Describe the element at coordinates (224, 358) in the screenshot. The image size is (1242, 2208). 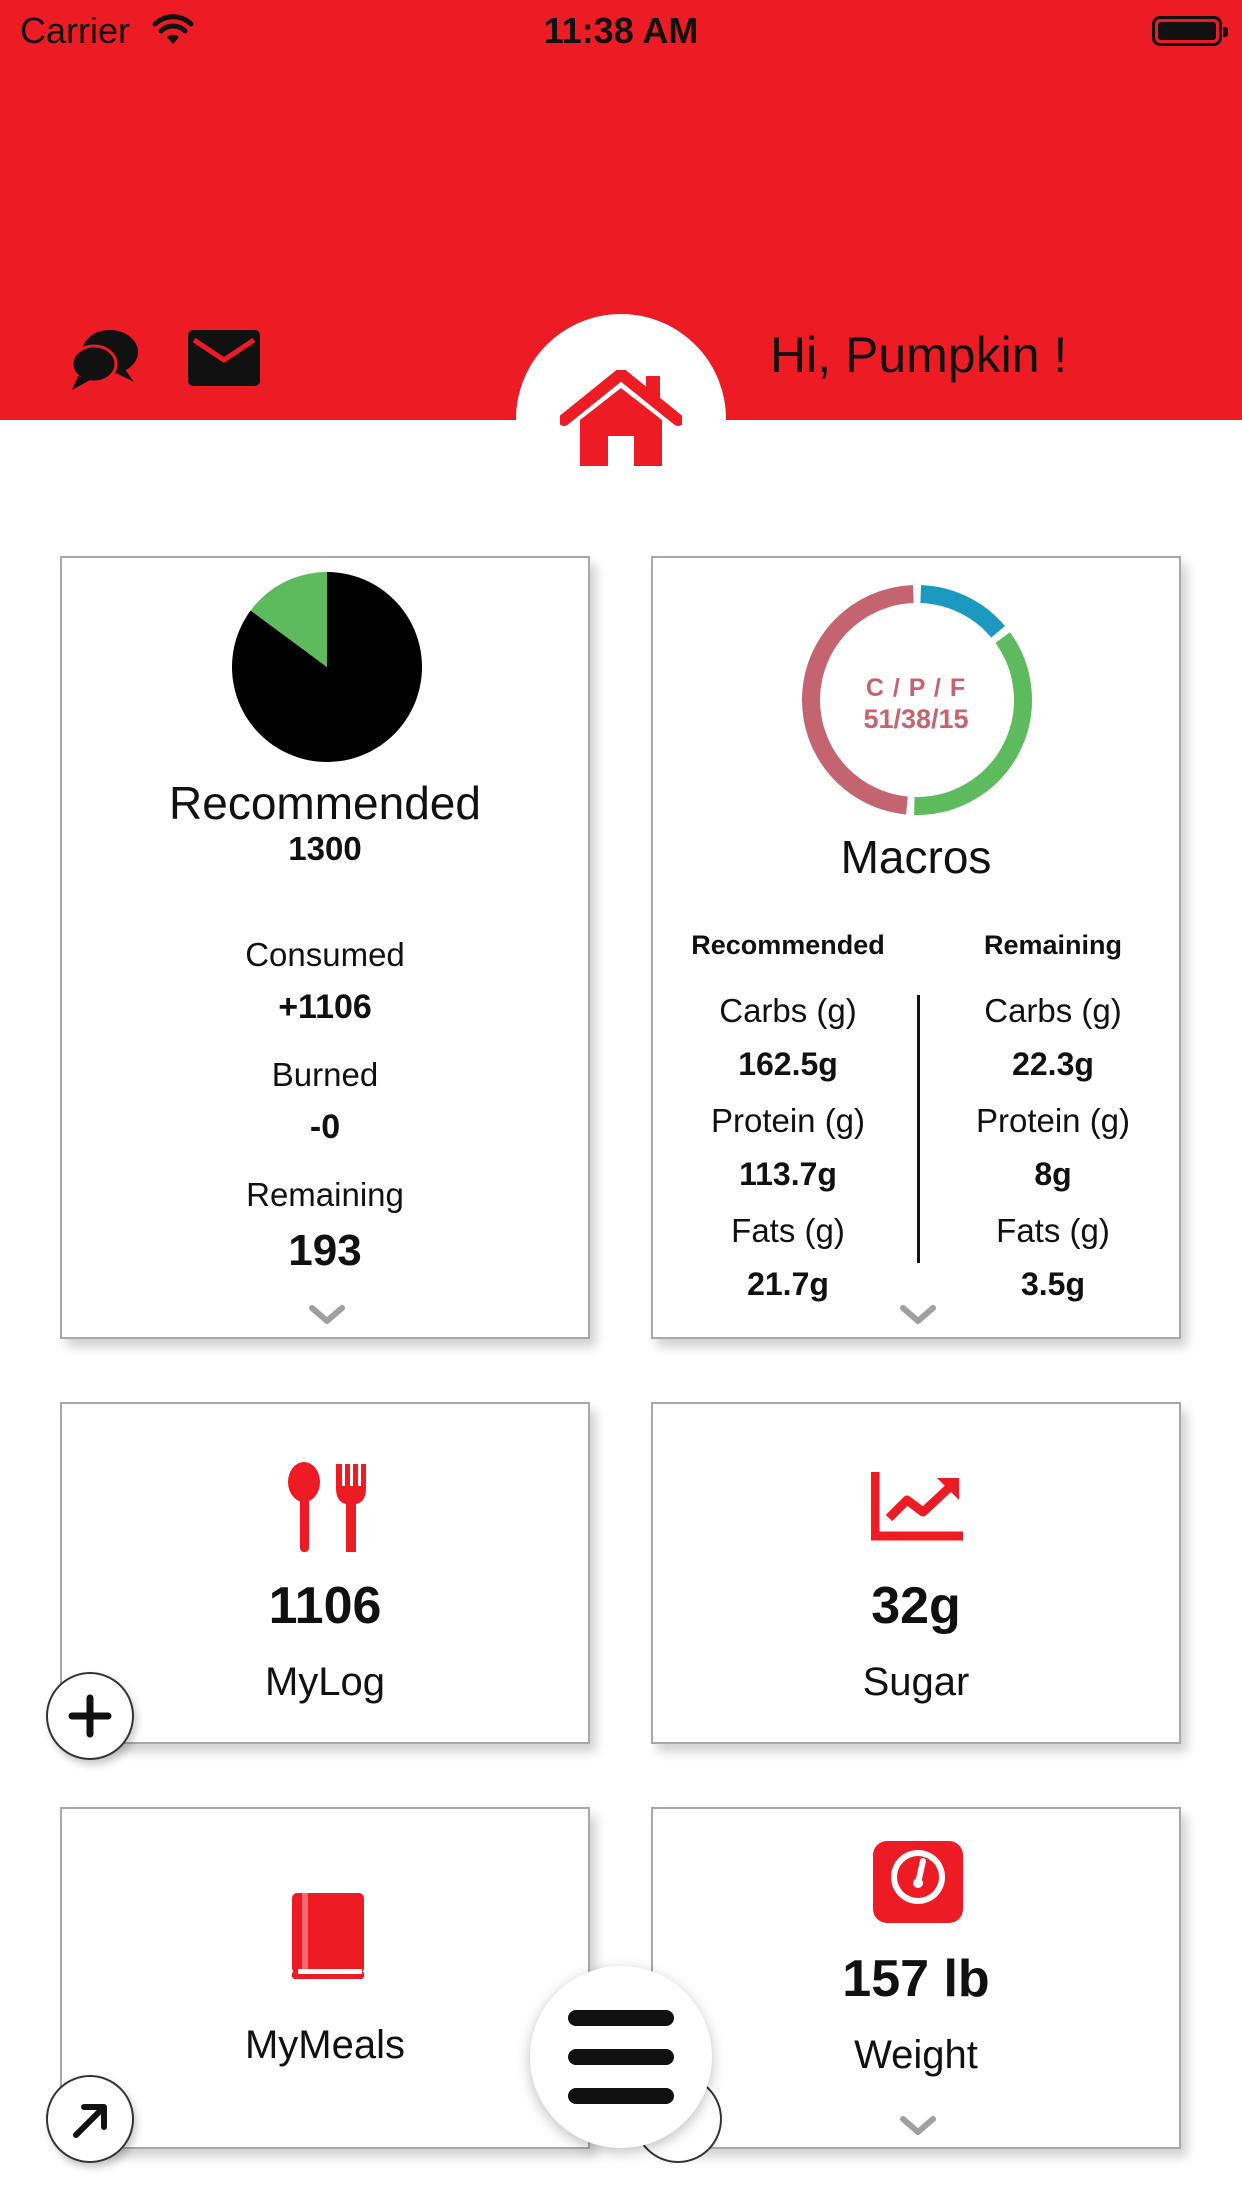
I see `mail-icon` at that location.